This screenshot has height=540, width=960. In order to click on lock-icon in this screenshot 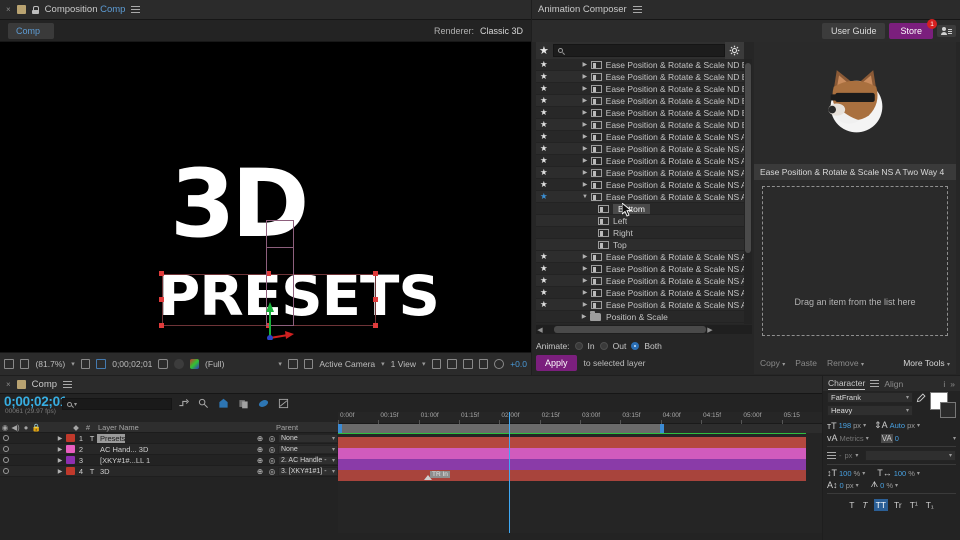, I will do `click(35, 9)`.